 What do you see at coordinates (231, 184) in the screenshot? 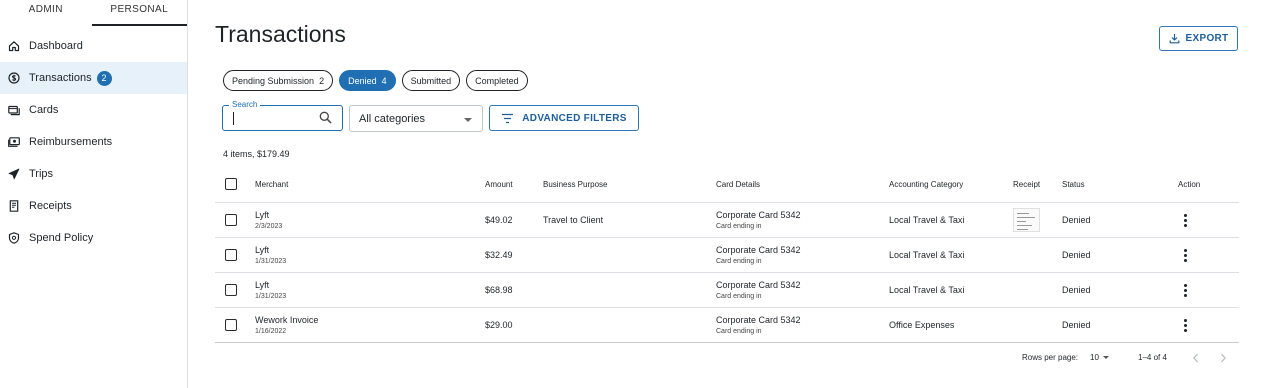
I see `select-all-checkbox` at bounding box center [231, 184].